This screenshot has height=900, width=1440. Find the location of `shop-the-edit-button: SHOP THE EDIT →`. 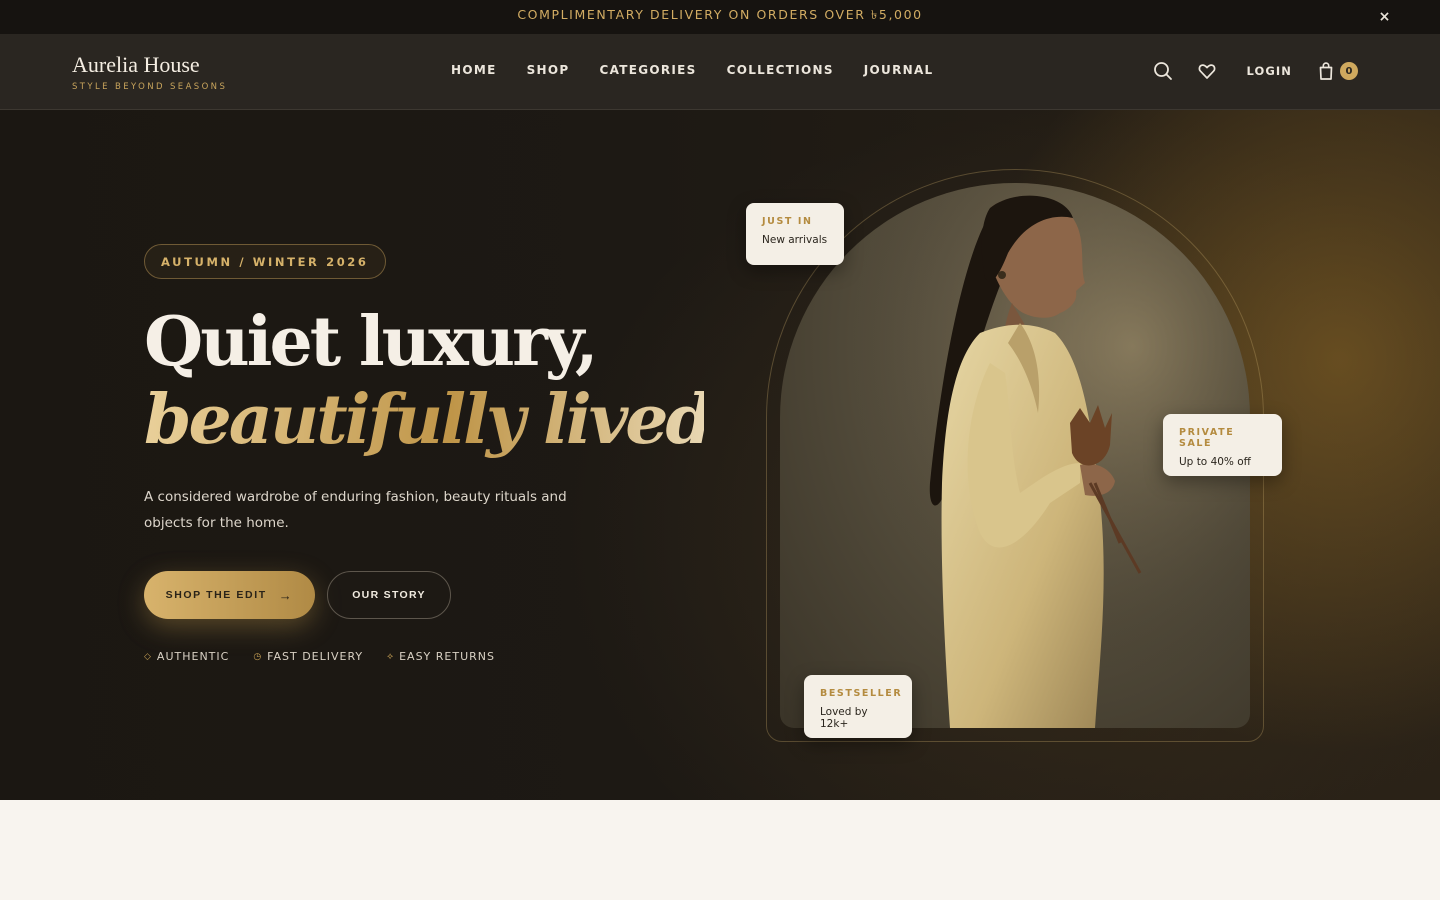

shop-the-edit-button: SHOP THE EDIT → is located at coordinates (229, 595).